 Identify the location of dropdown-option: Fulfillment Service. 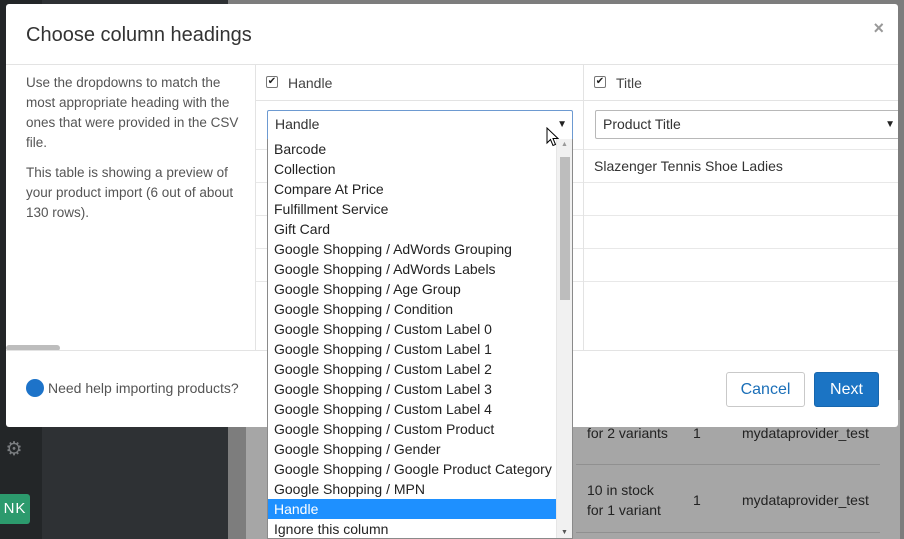
(412, 209).